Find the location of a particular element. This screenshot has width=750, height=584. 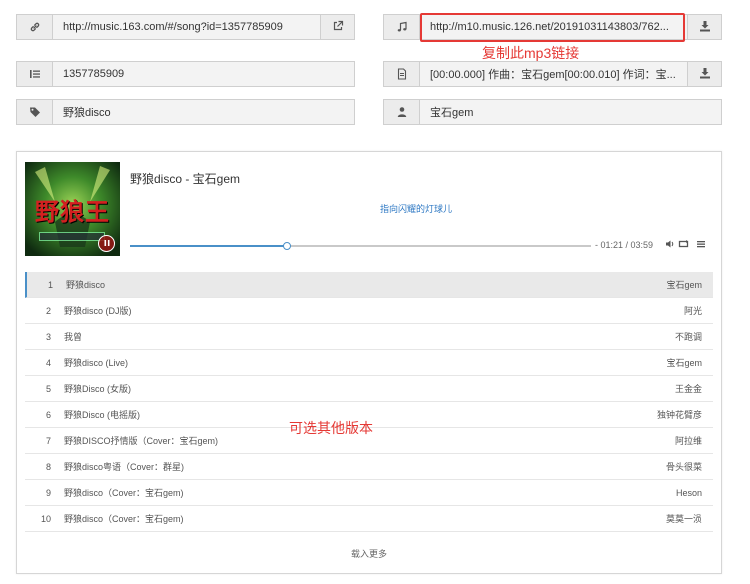

playlist-row: 3 我曾 不跑调 is located at coordinates (369, 337).